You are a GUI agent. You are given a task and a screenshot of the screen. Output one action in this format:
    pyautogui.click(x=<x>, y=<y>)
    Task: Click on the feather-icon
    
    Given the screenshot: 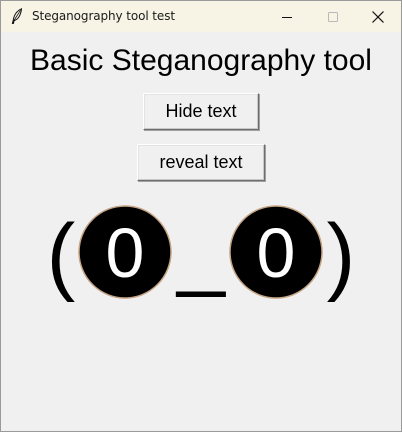 What is the action you would take?
    pyautogui.click(x=17, y=16)
    